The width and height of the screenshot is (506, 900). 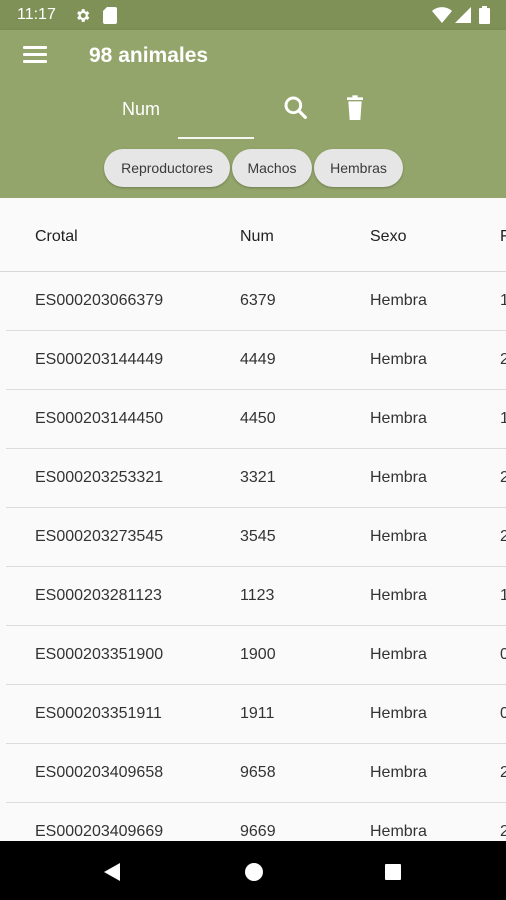 I want to click on filter-chip-hembras: Hembras, so click(x=358, y=168).